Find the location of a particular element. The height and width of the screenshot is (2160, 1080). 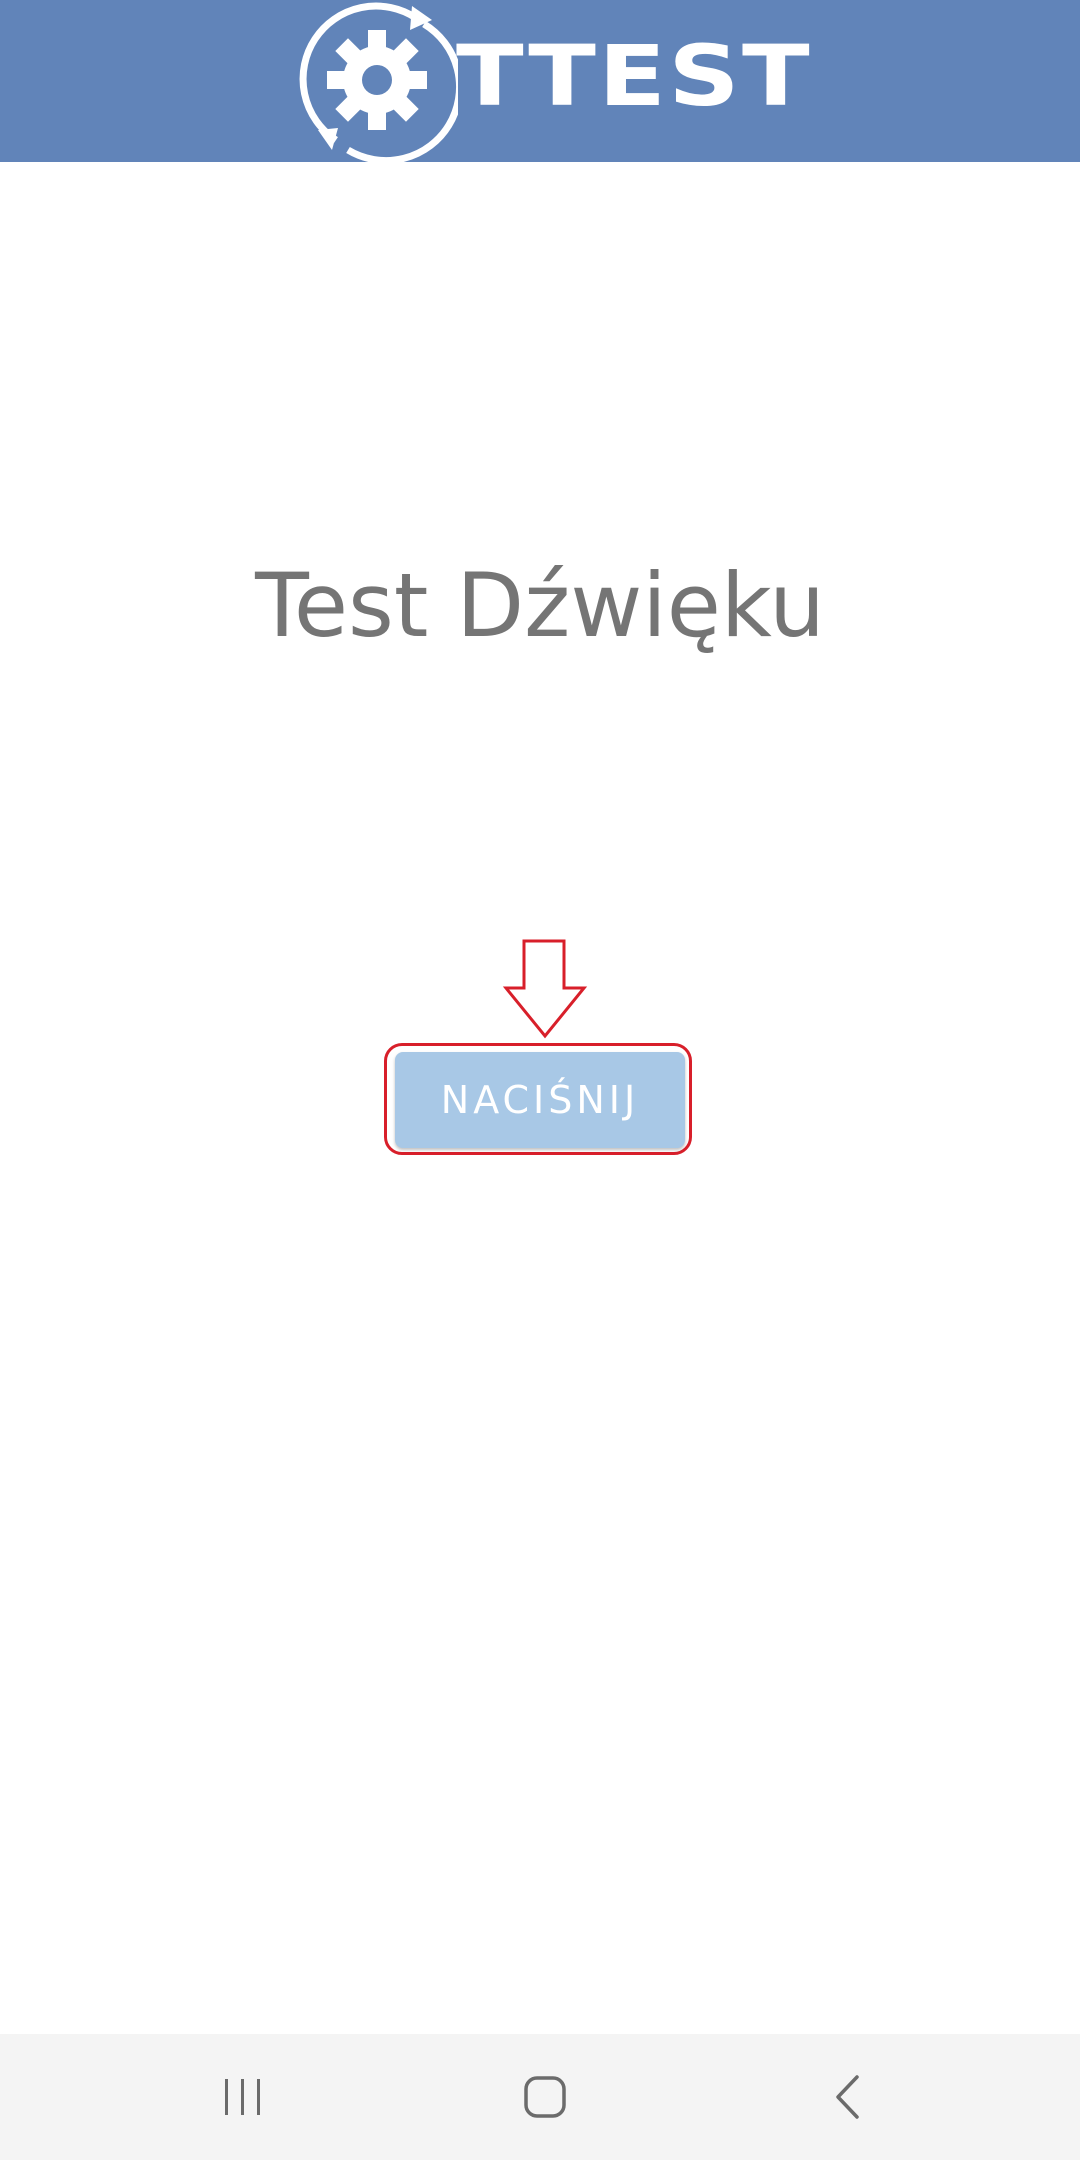

app-logo: TTEST is located at coordinates (553, 81).